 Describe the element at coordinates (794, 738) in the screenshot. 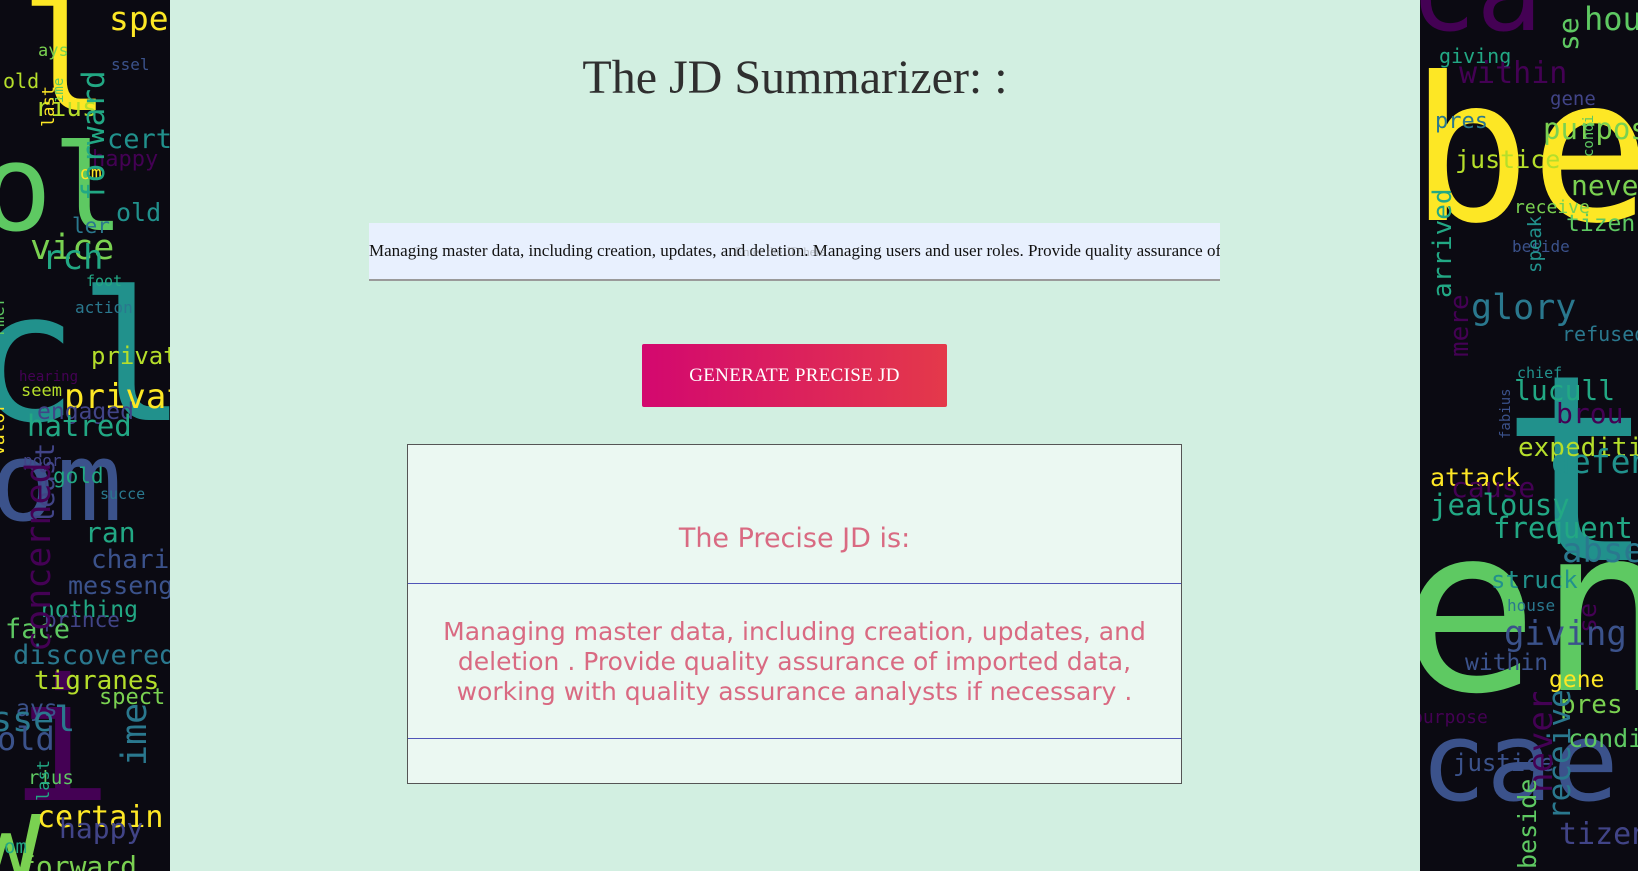

I see `result-divider-bottom` at that location.